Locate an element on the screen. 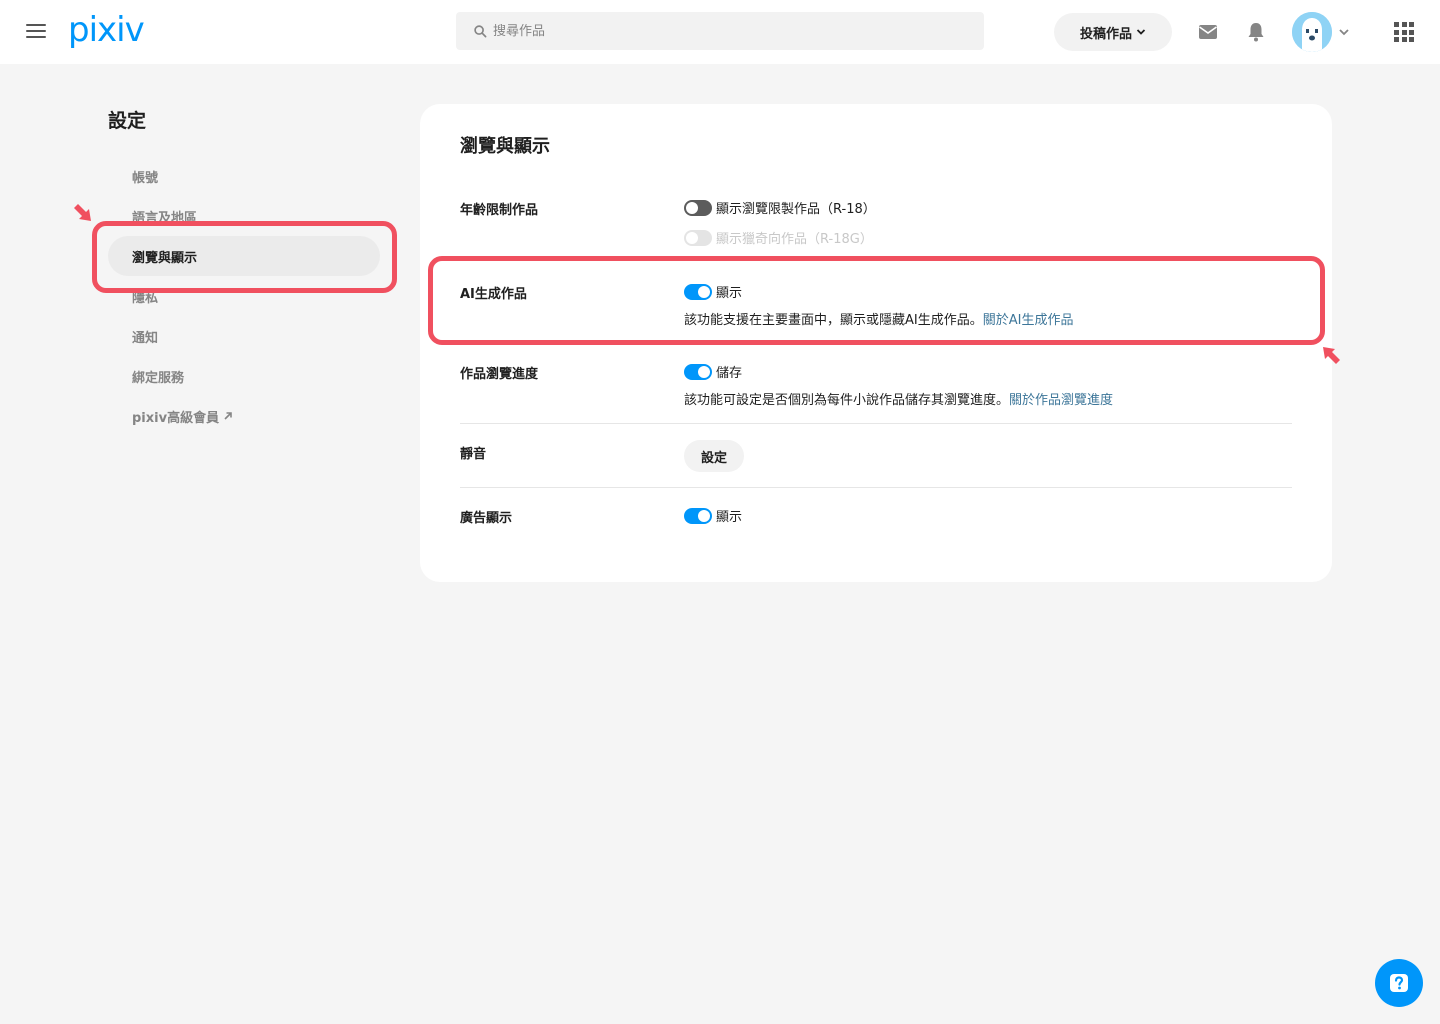 This screenshot has width=1440, height=1024. sidebar-item-label: 瀏覽與顯示 is located at coordinates (165, 258).